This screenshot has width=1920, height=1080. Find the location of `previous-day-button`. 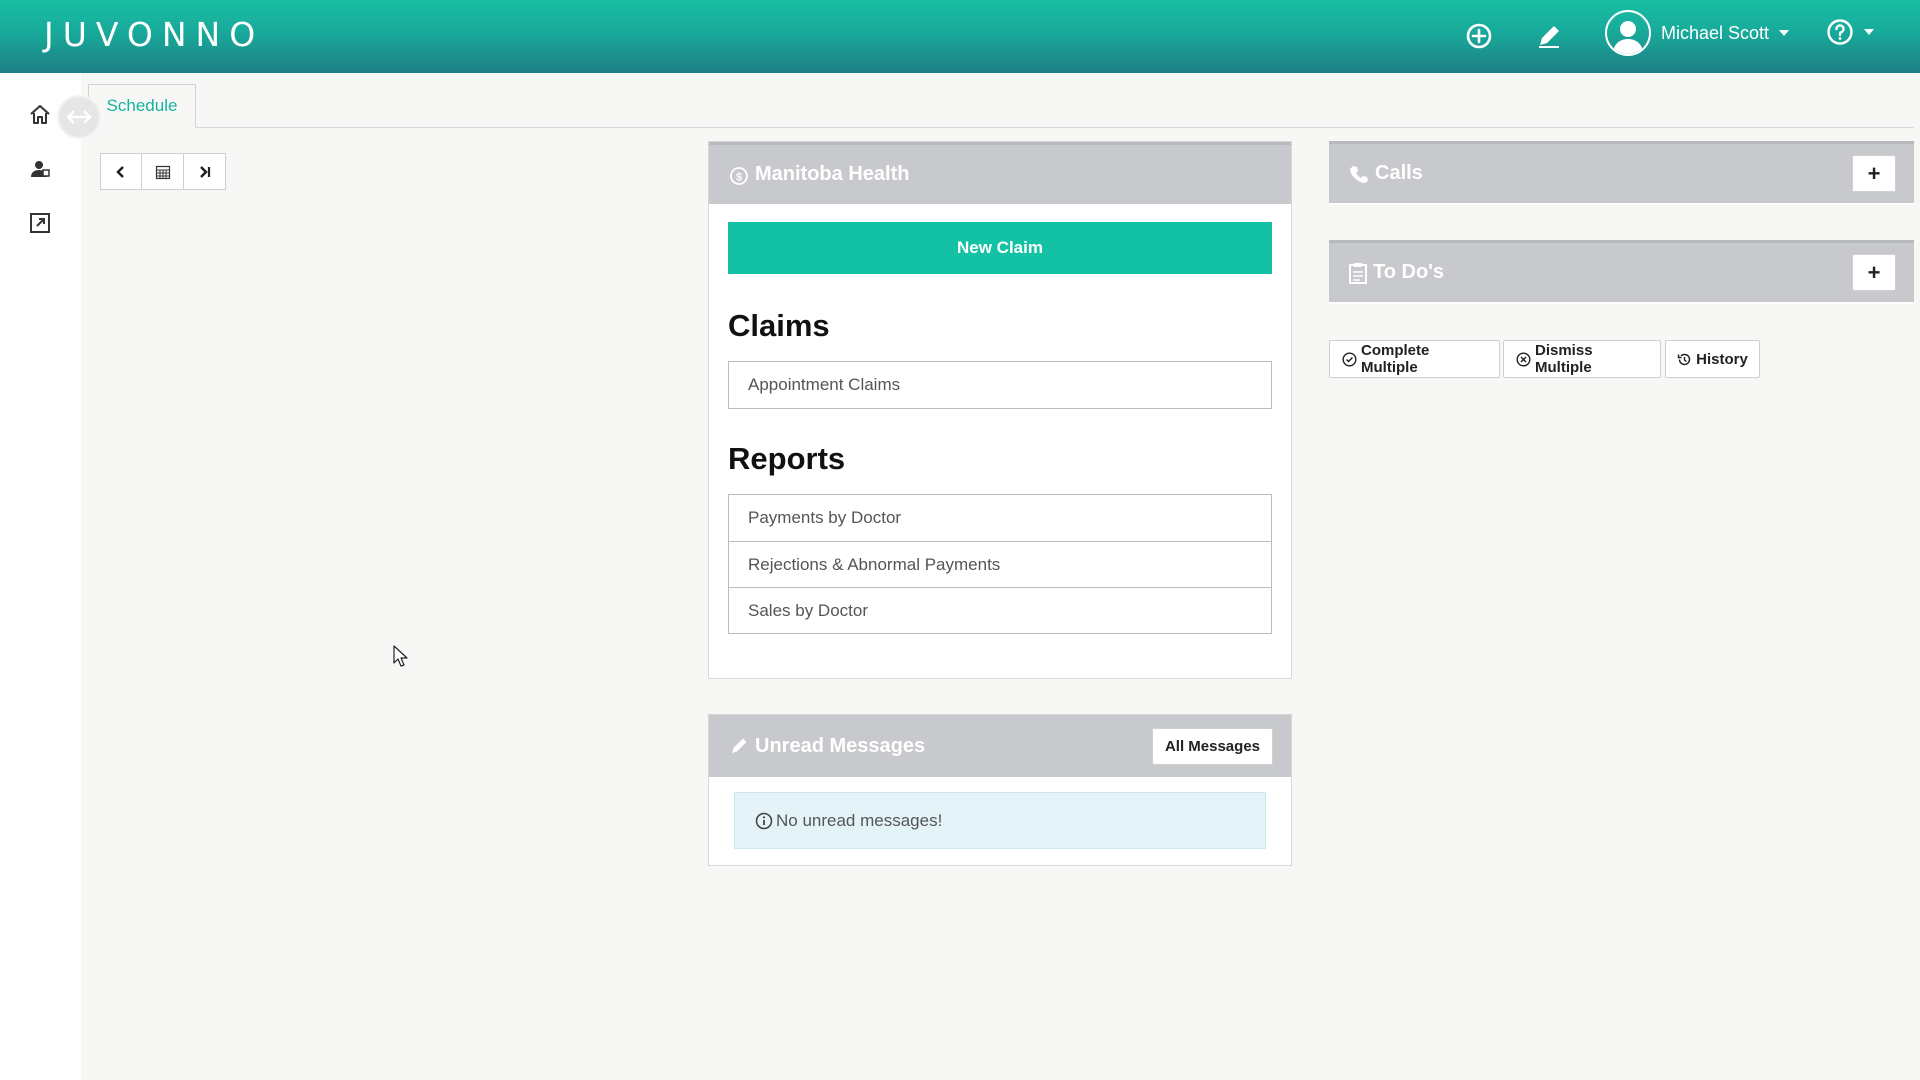

previous-day-button is located at coordinates (121, 171).